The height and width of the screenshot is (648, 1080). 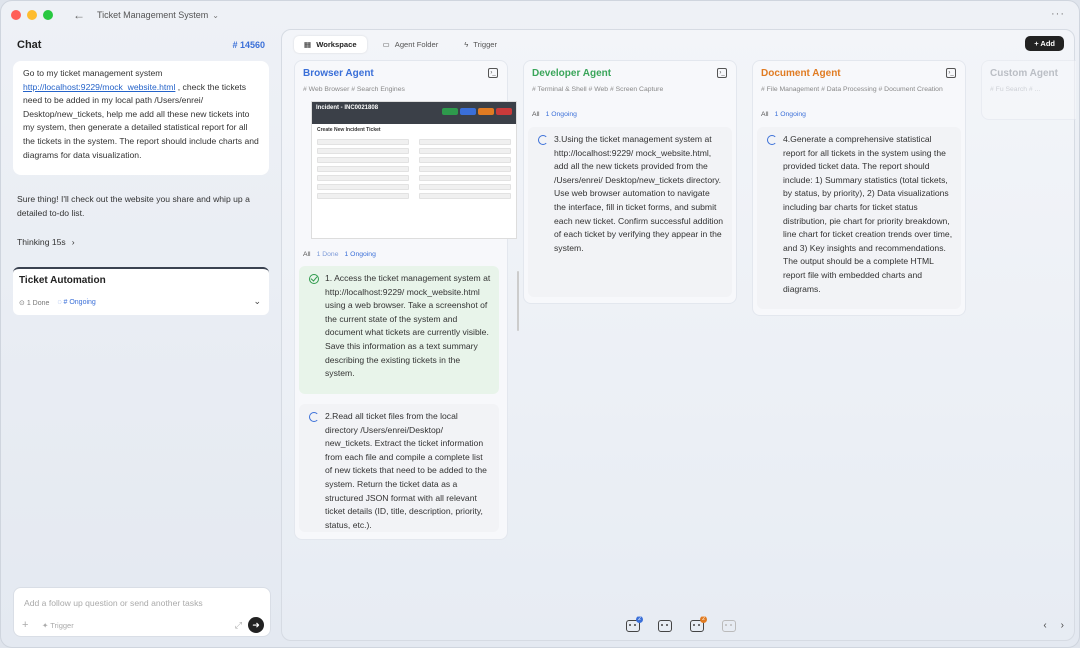 What do you see at coordinates (16, 15) in the screenshot?
I see `close-window-button` at bounding box center [16, 15].